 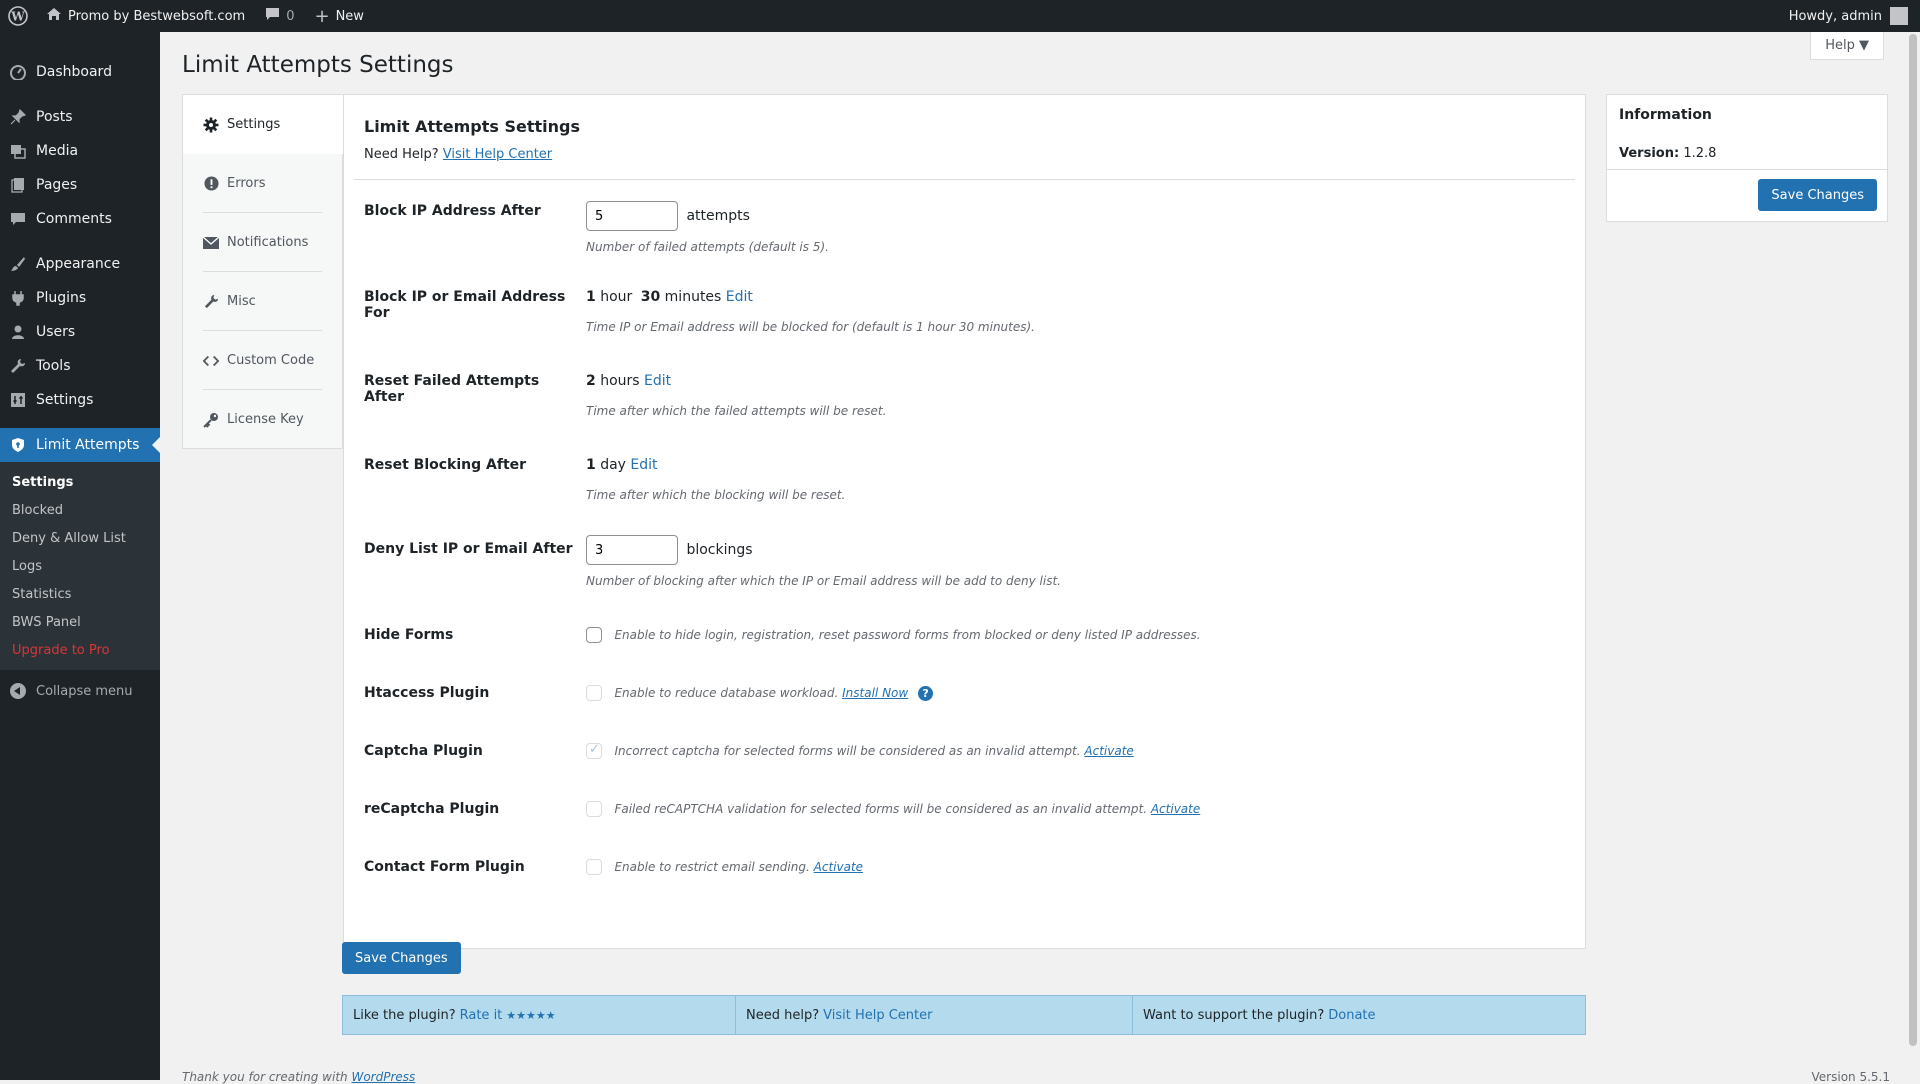 I want to click on submenu-settings: Settings, so click(x=80, y=482).